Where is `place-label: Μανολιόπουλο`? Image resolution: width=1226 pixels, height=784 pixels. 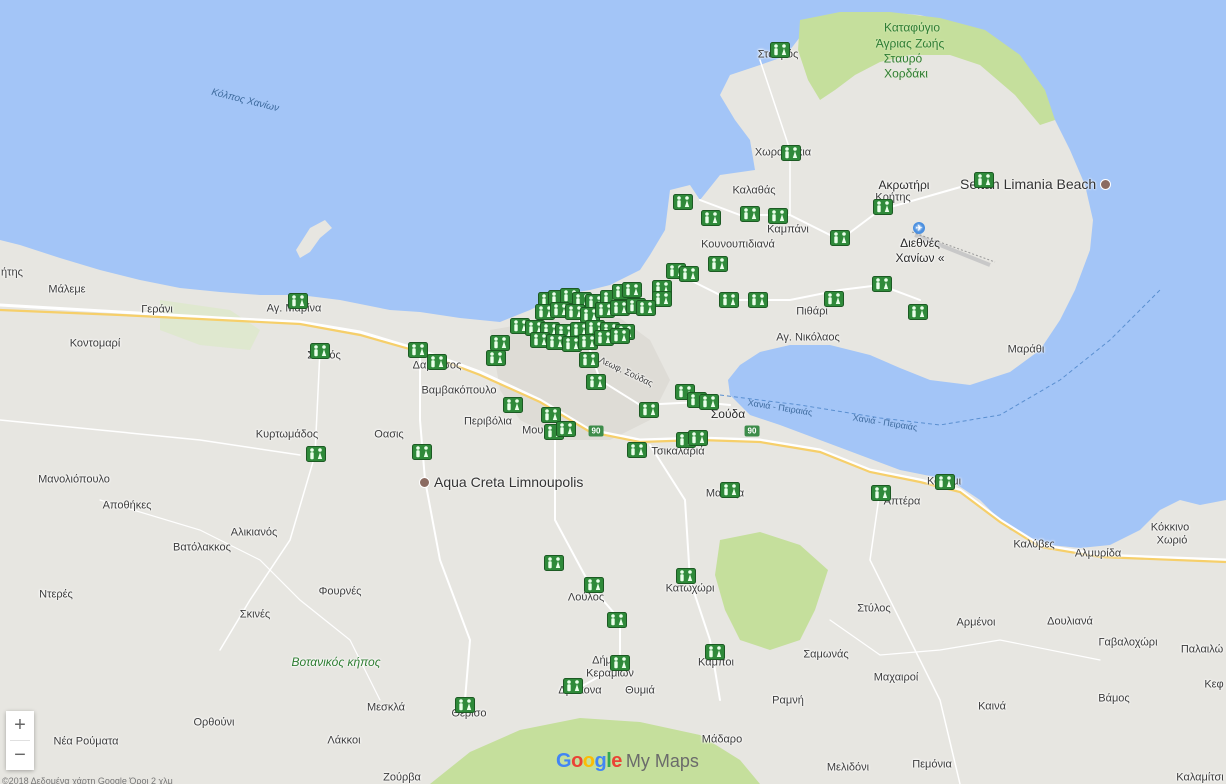
place-label: Μανολιόπουλο is located at coordinates (74, 479).